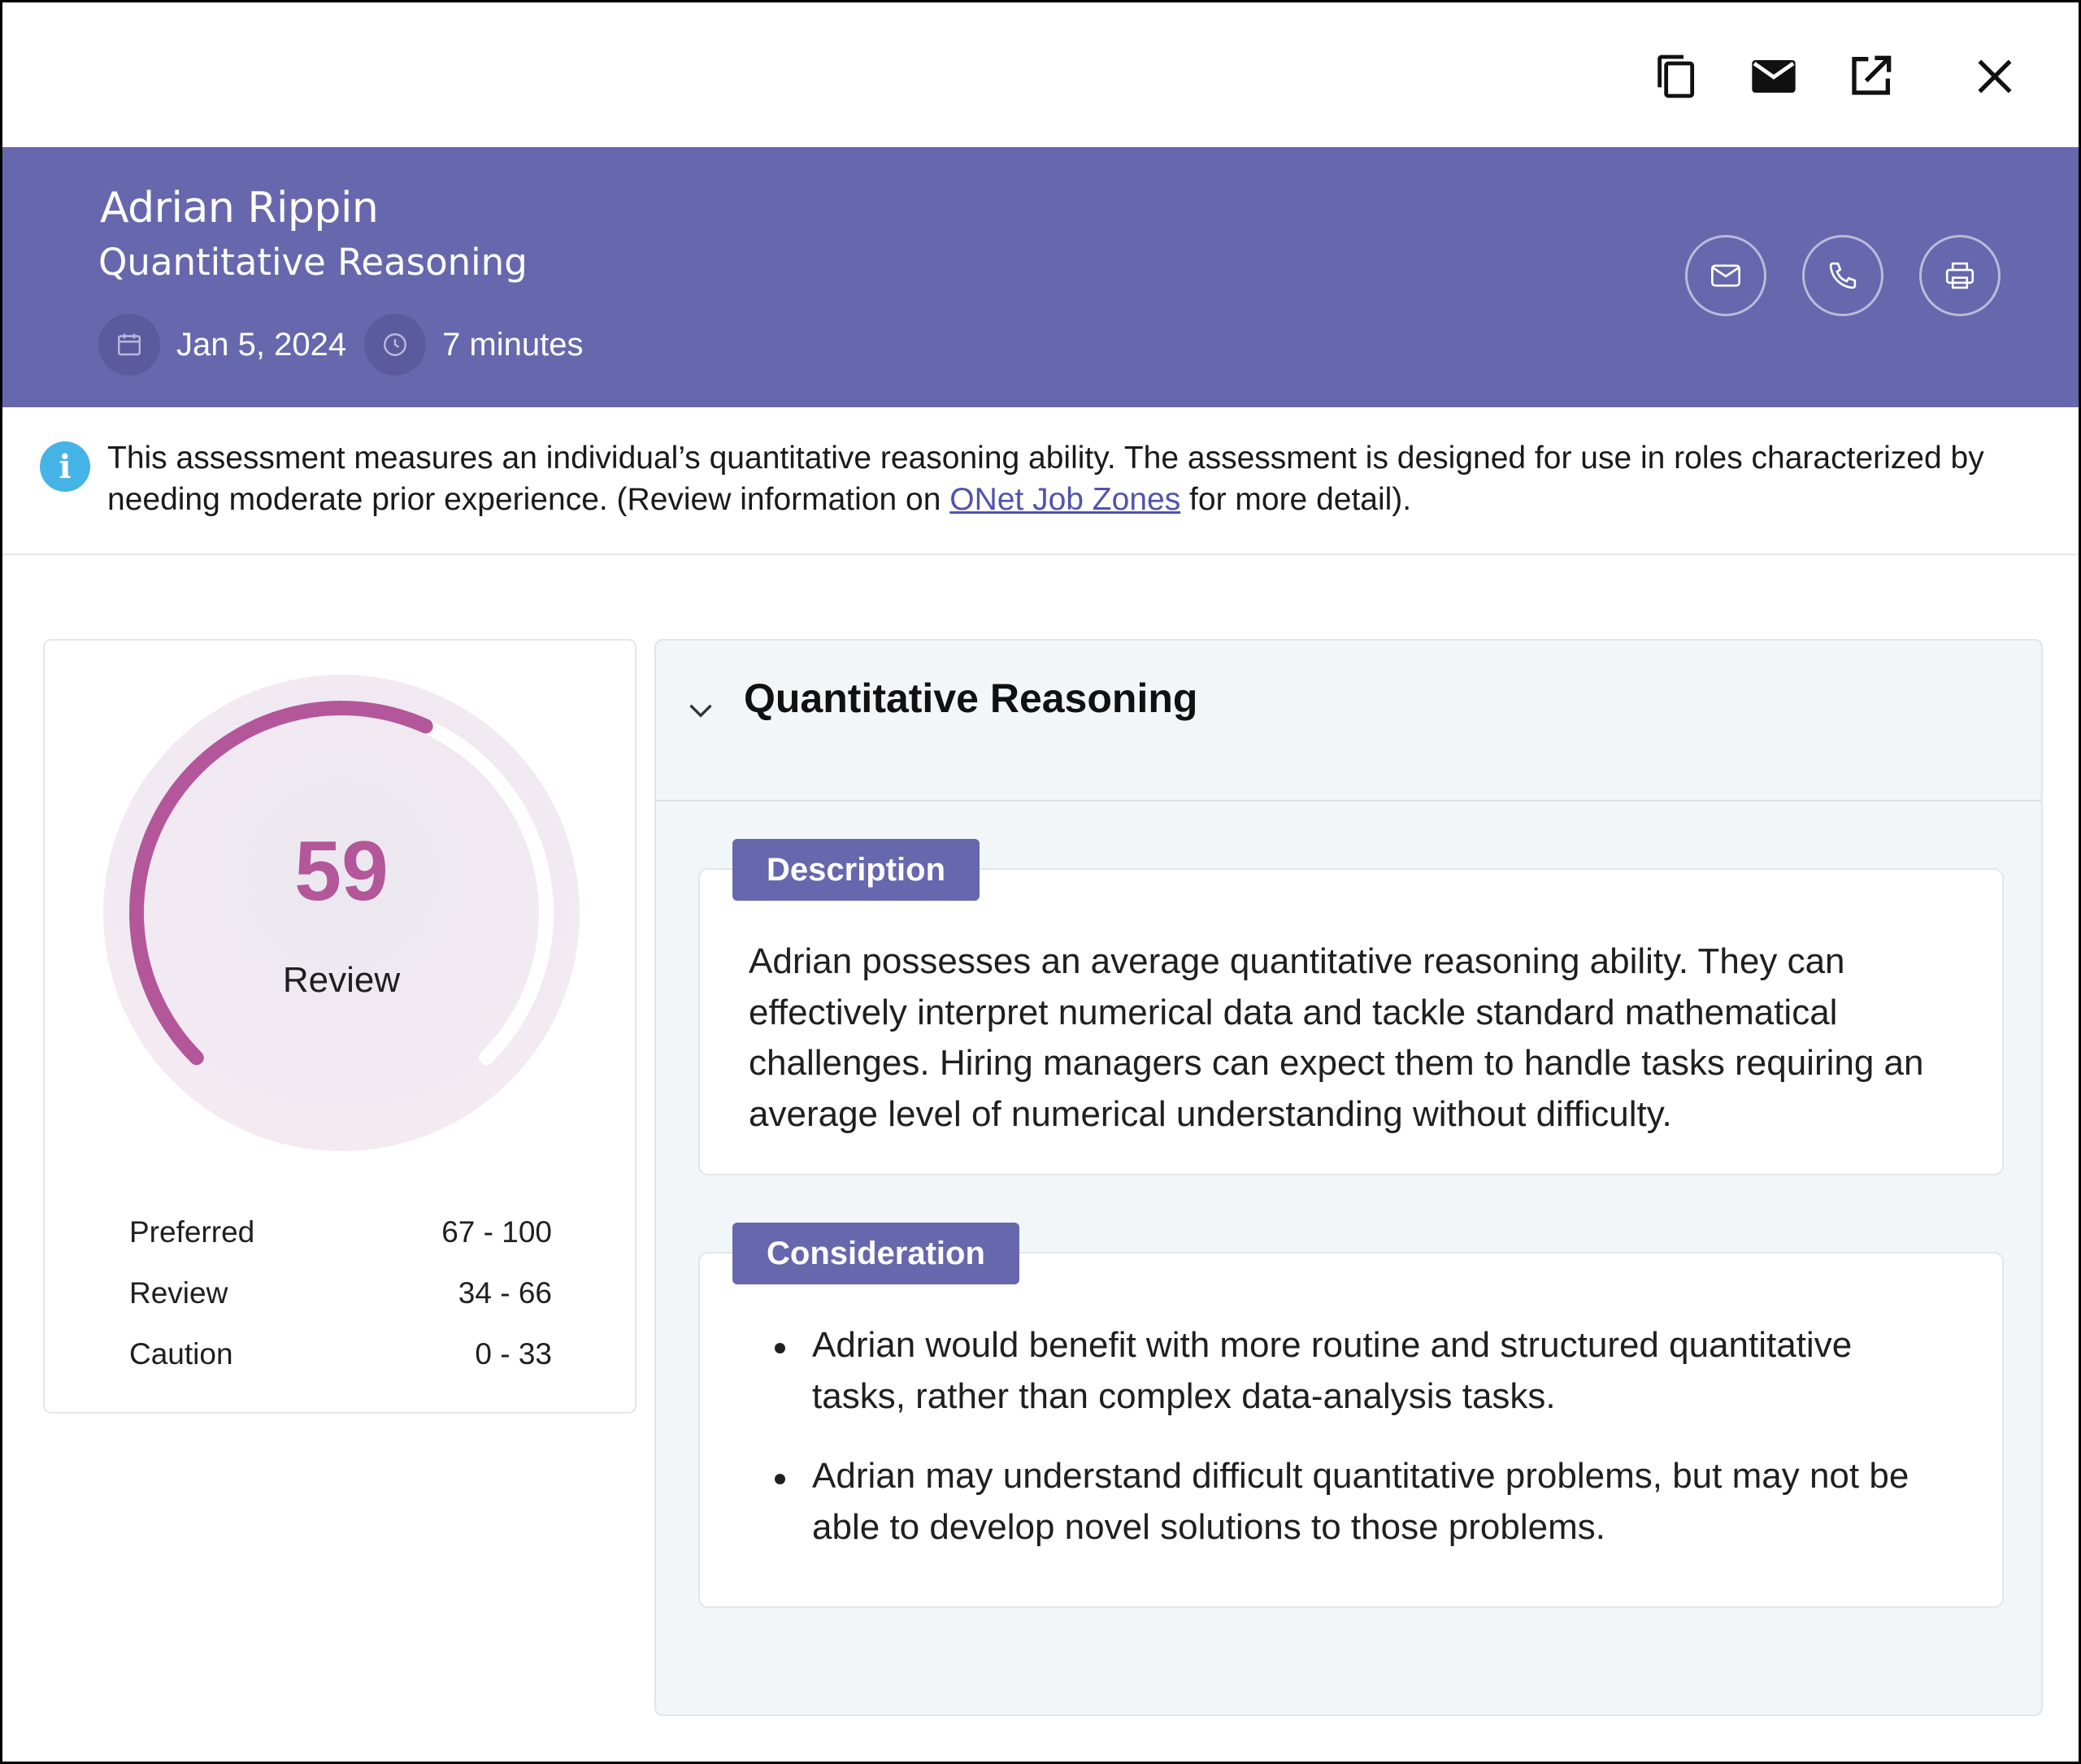 This screenshot has width=2081, height=1764. Describe the element at coordinates (395, 345) in the screenshot. I see `clock-icon` at that location.